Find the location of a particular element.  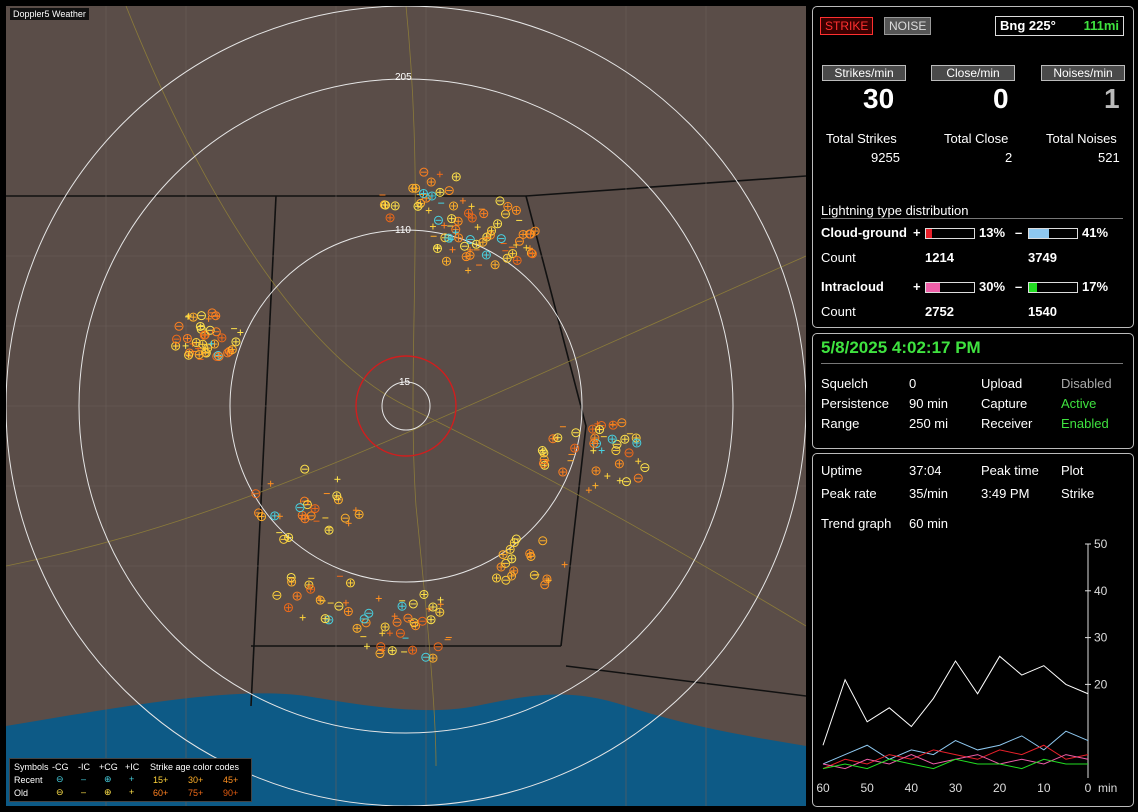

age-90: 90+ is located at coordinates (231, 793).